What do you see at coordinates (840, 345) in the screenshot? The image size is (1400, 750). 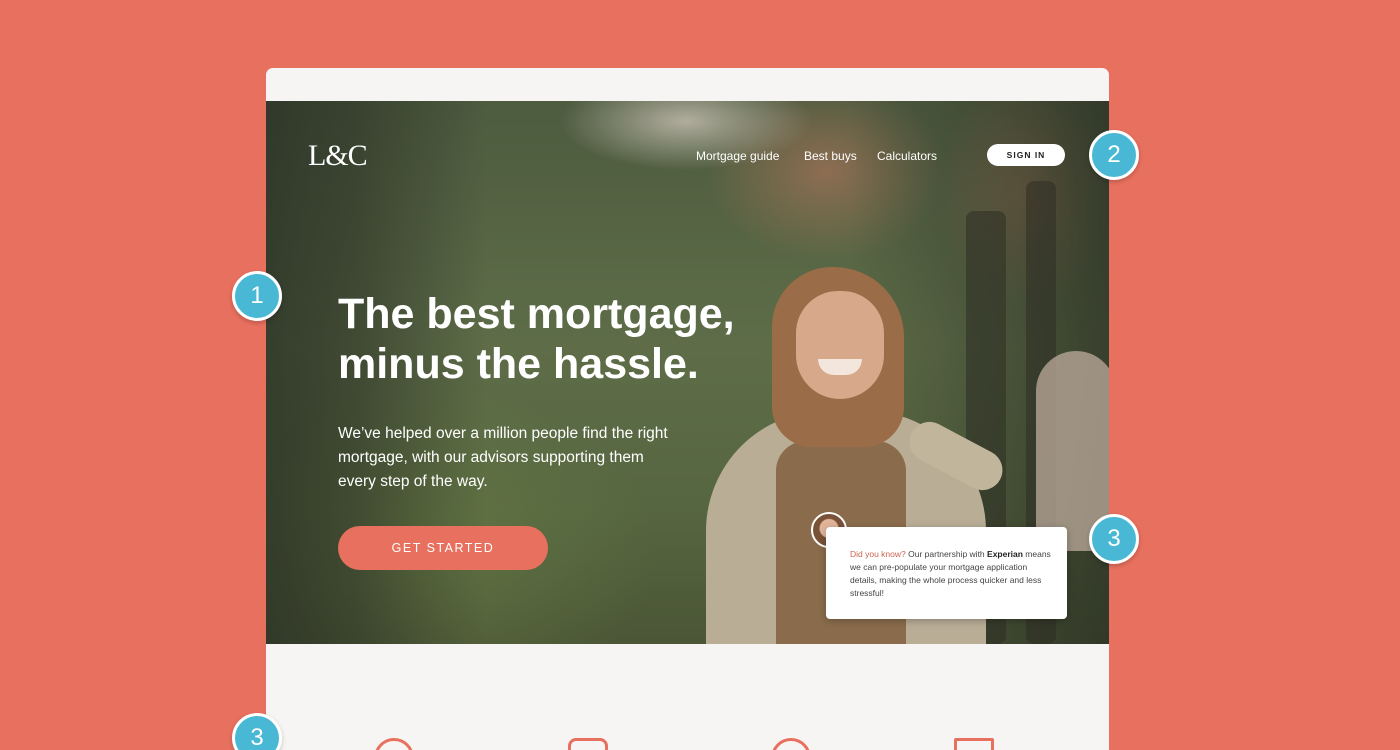 I see `girl-face` at bounding box center [840, 345].